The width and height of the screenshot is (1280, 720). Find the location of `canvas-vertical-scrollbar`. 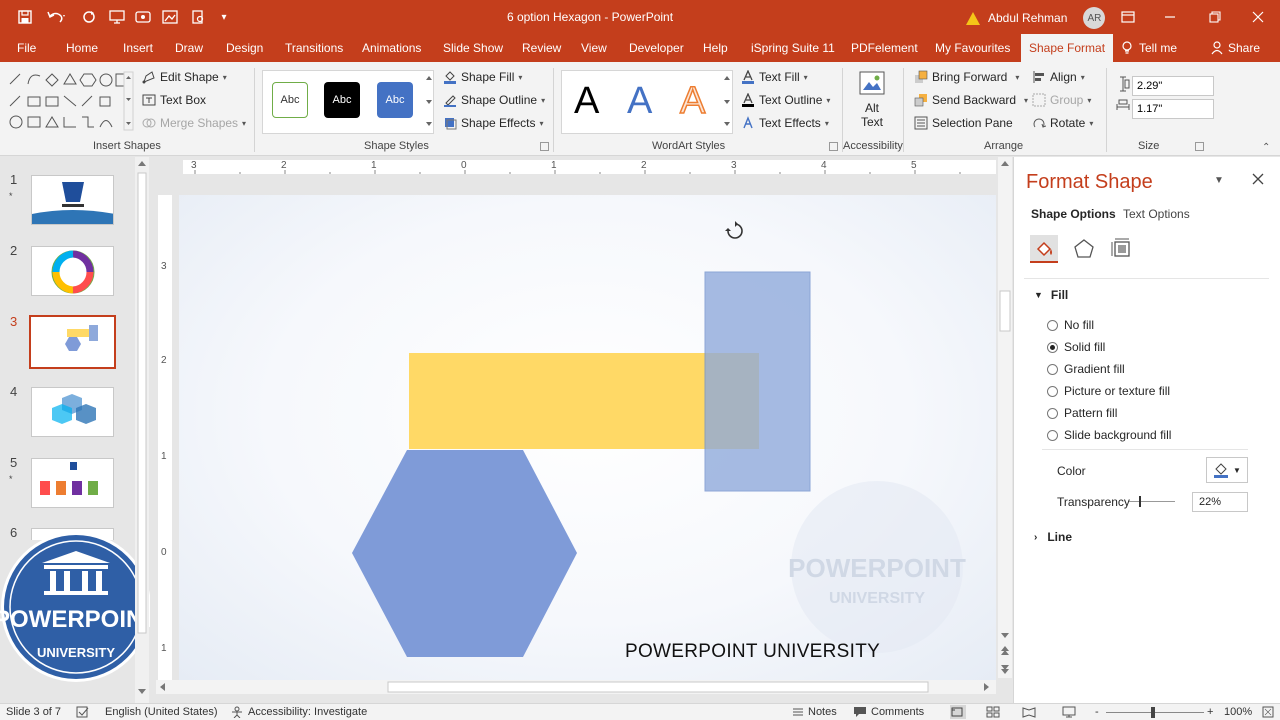

canvas-vertical-scrollbar is located at coordinates (1005, 417).